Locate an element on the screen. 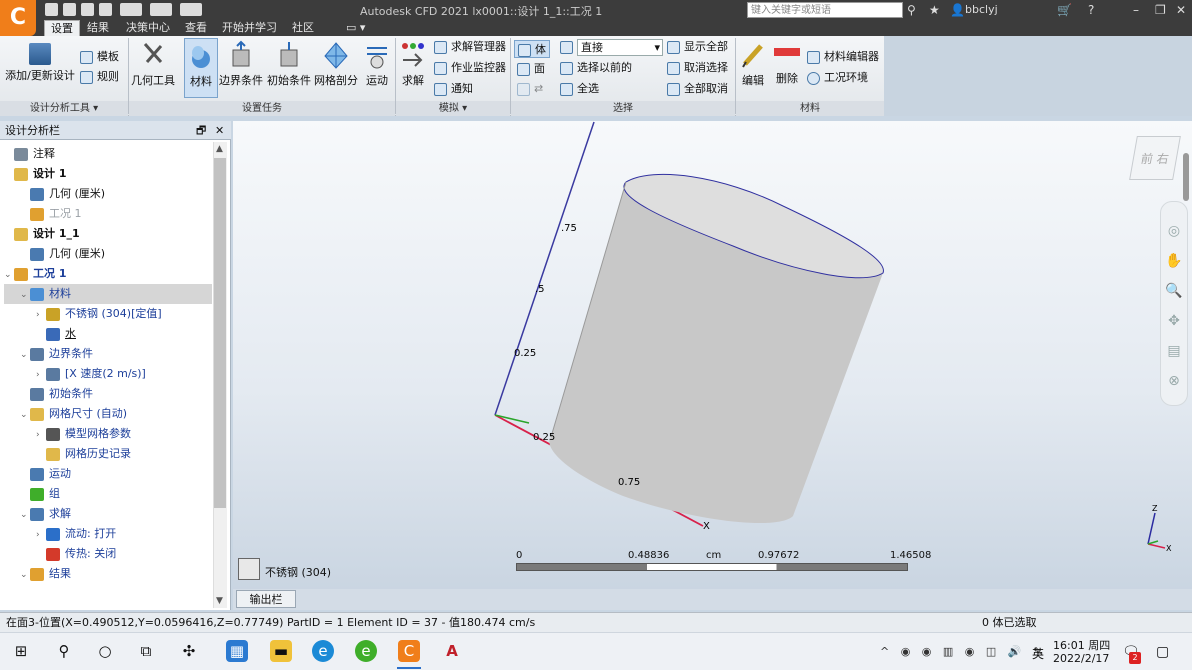 This screenshot has height=670, width=1192. tab-setup: 设置 is located at coordinates (62, 28).